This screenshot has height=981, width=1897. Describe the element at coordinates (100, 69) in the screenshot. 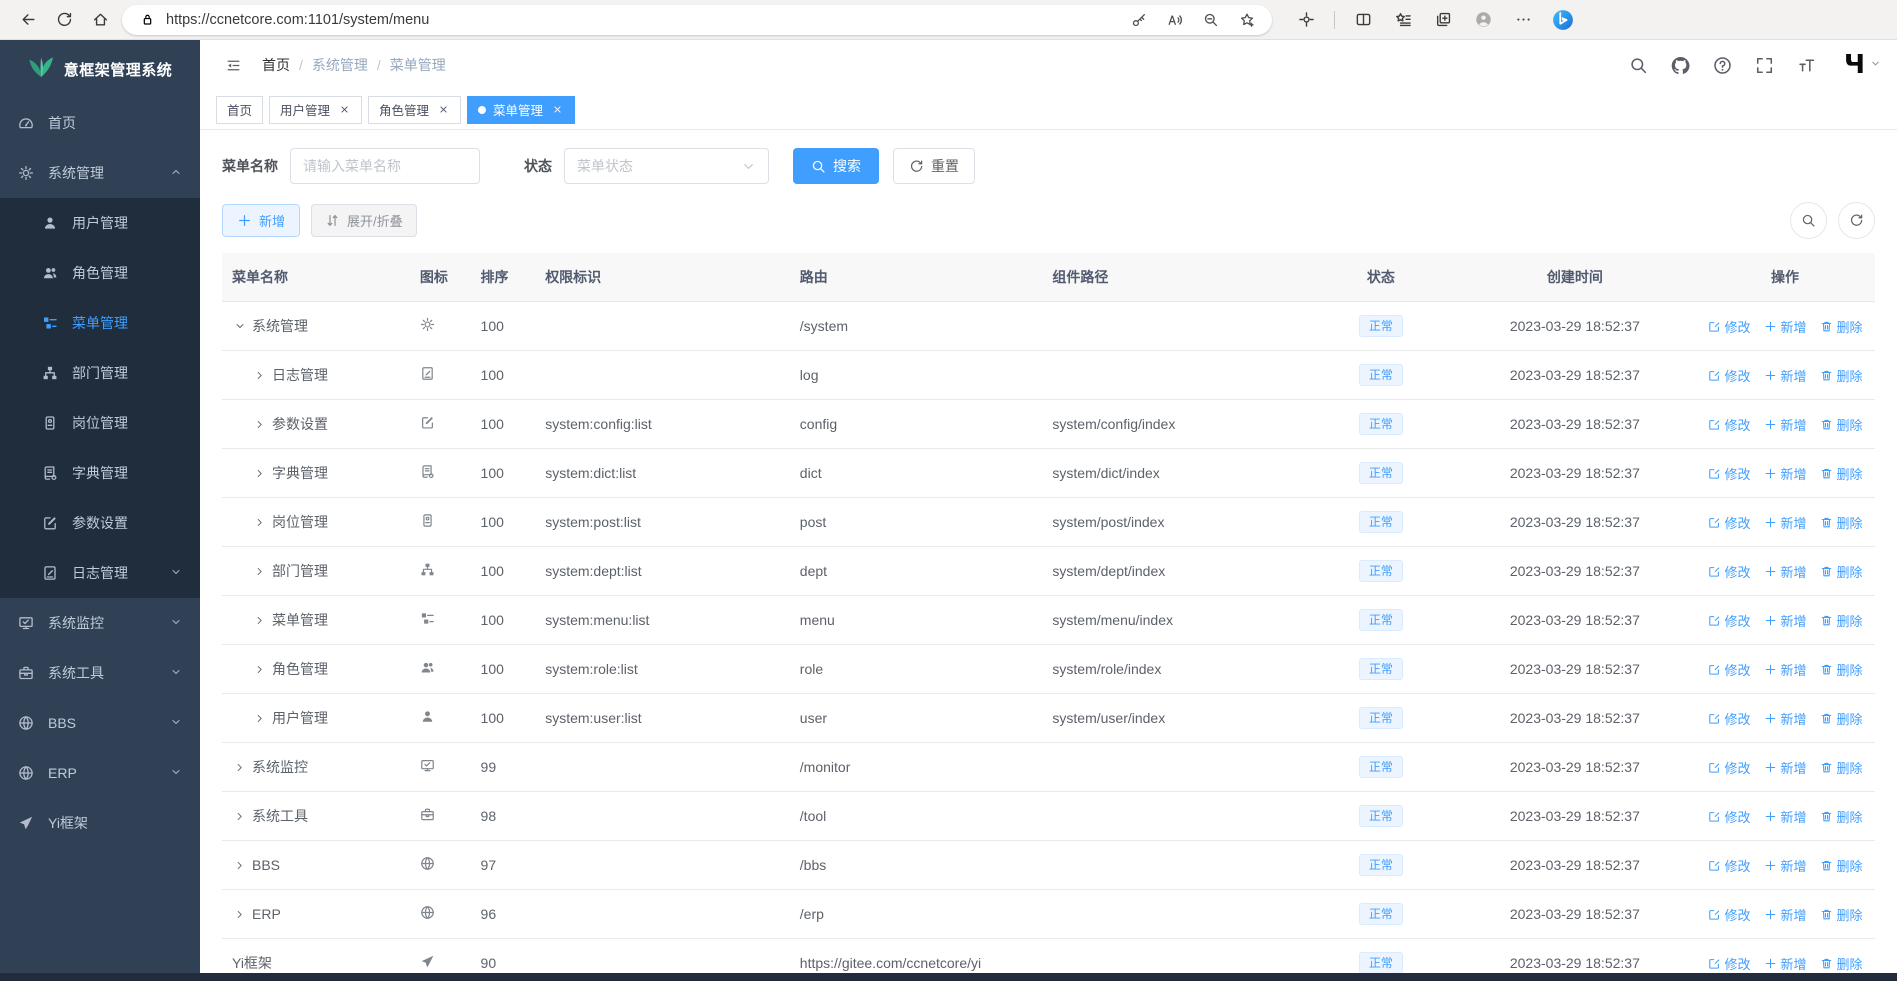

I see `app-logo: 意框架管理系统` at that location.